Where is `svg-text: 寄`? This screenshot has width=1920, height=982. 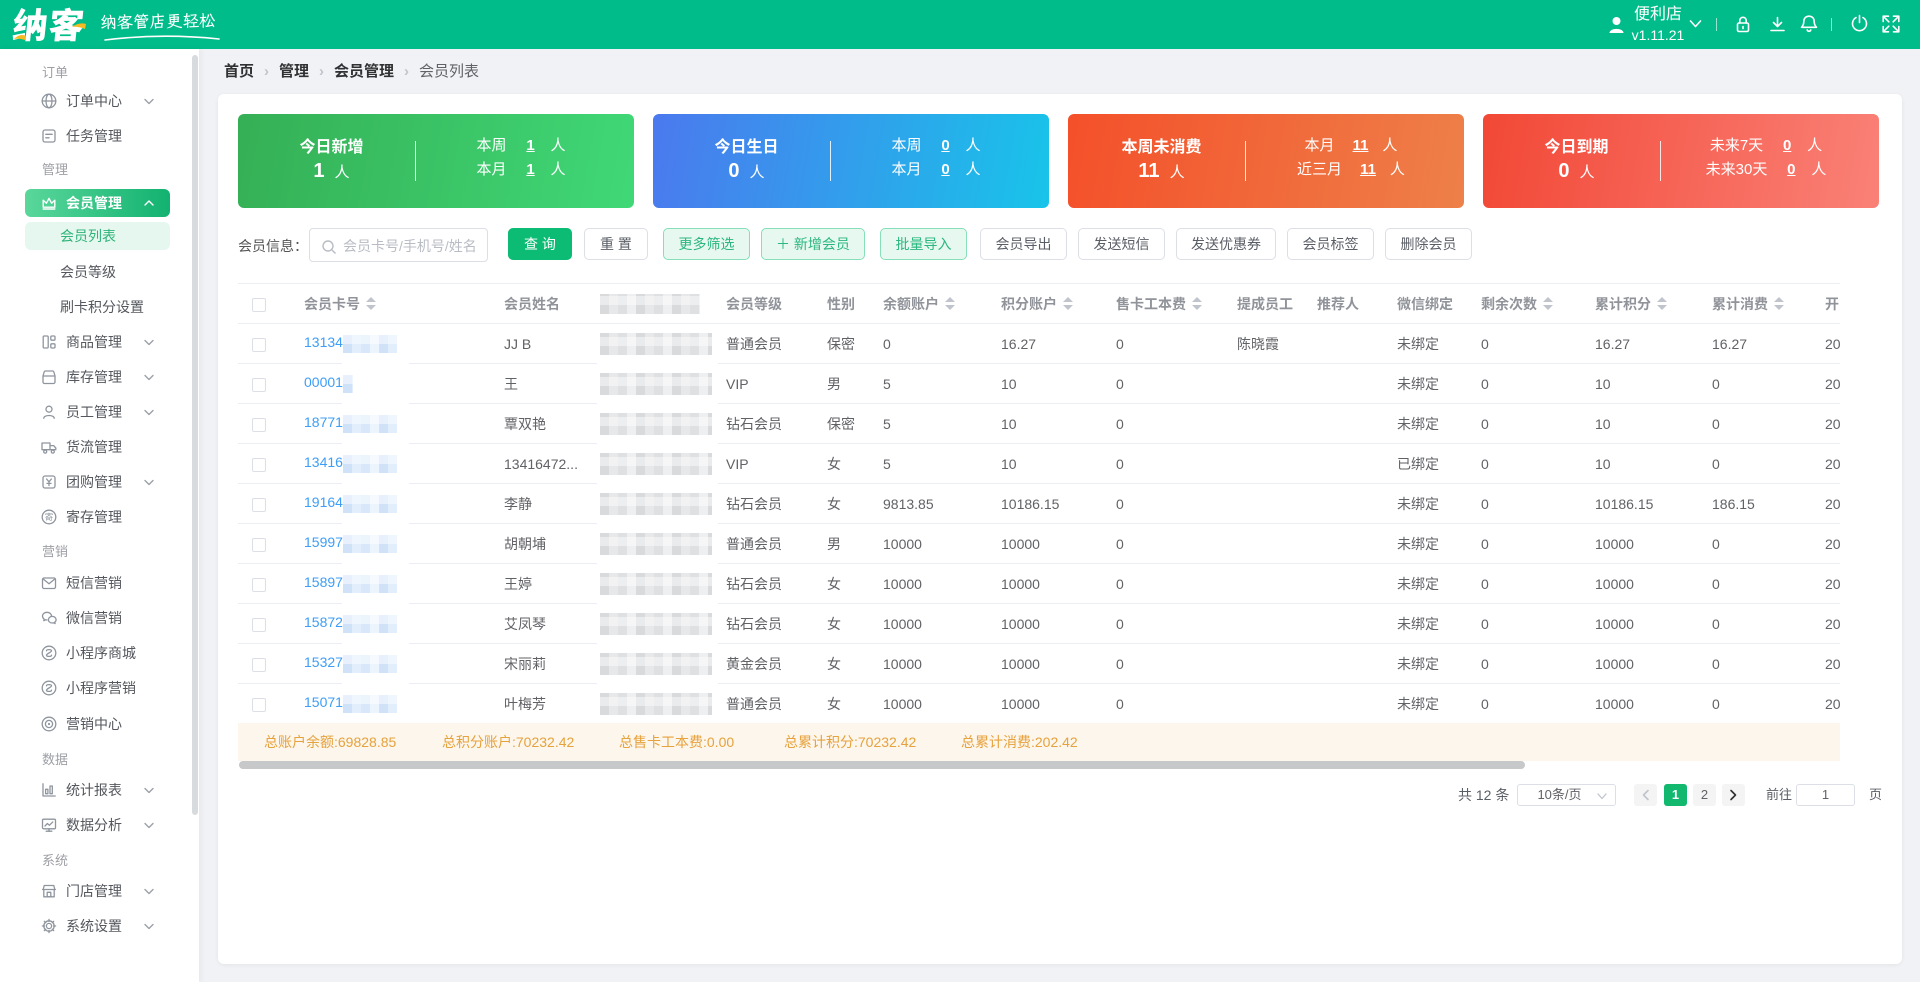
svg-text: 寄 is located at coordinates (49, 517).